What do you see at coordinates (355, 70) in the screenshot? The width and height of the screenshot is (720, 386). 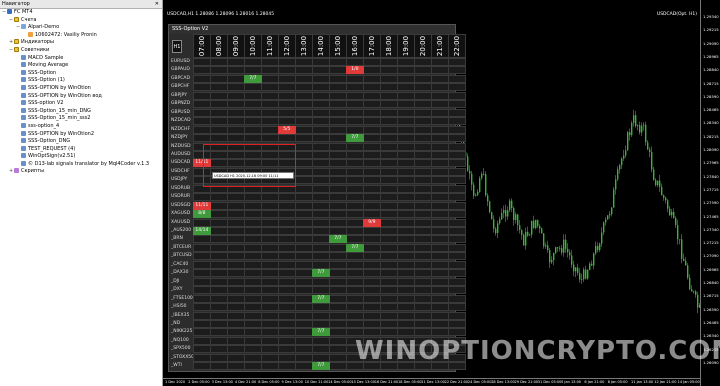 I see `signal-down-badge: 1/0` at bounding box center [355, 70].